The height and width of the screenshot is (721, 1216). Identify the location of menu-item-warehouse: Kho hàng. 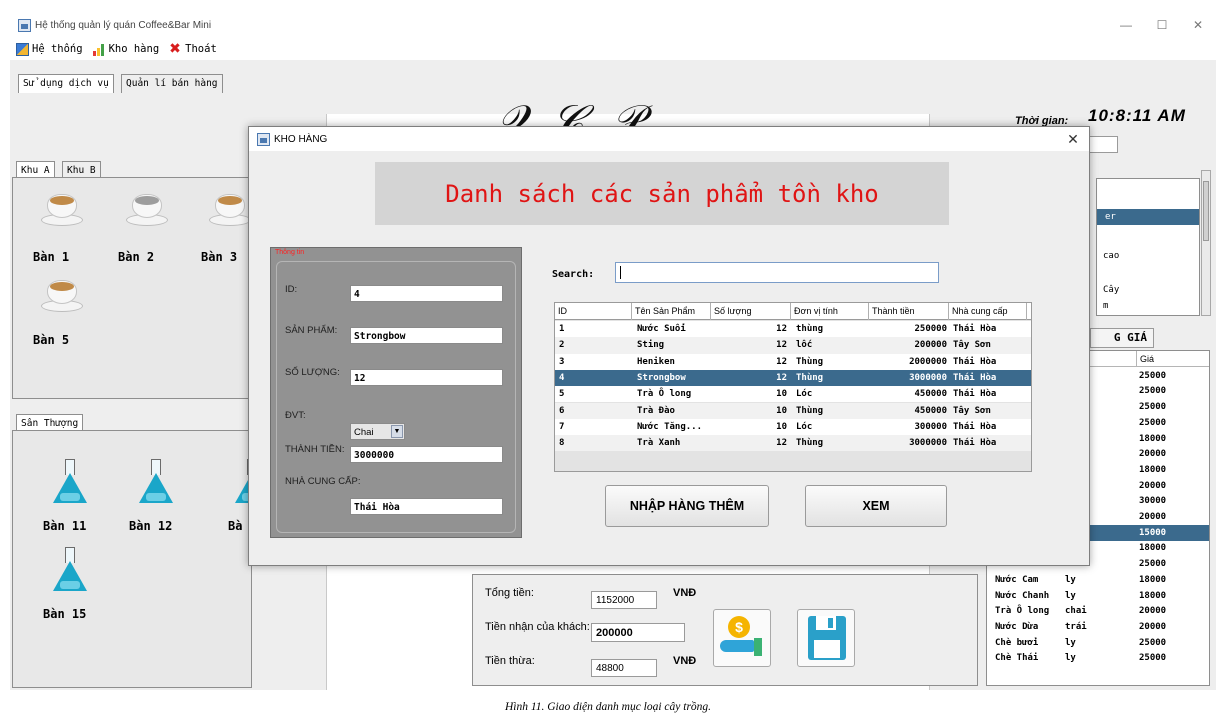
(125, 49).